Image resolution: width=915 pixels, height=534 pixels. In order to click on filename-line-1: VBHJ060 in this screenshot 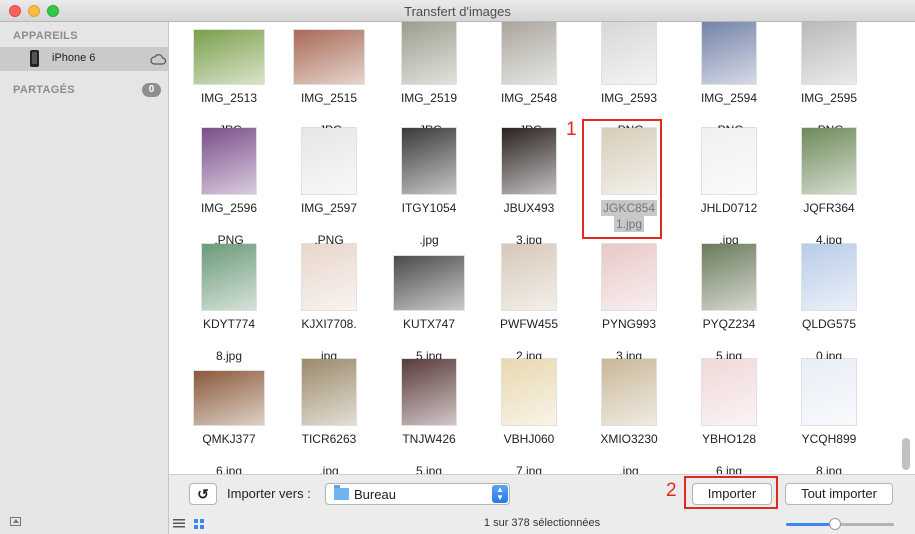, I will do `click(529, 439)`.